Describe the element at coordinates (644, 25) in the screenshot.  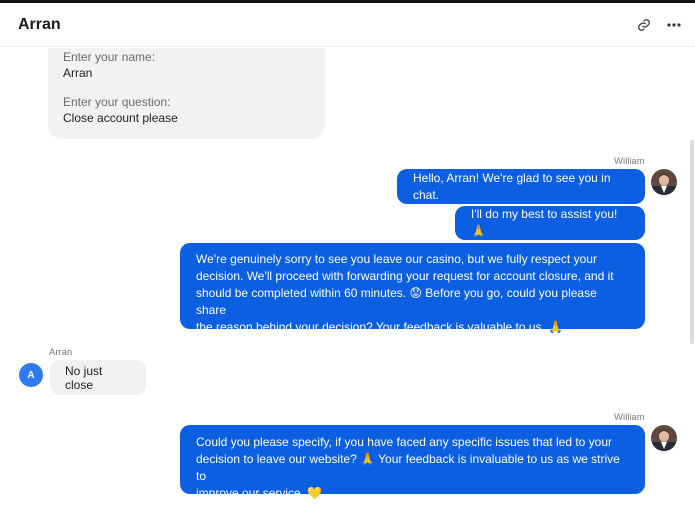
I see `link-icon` at that location.